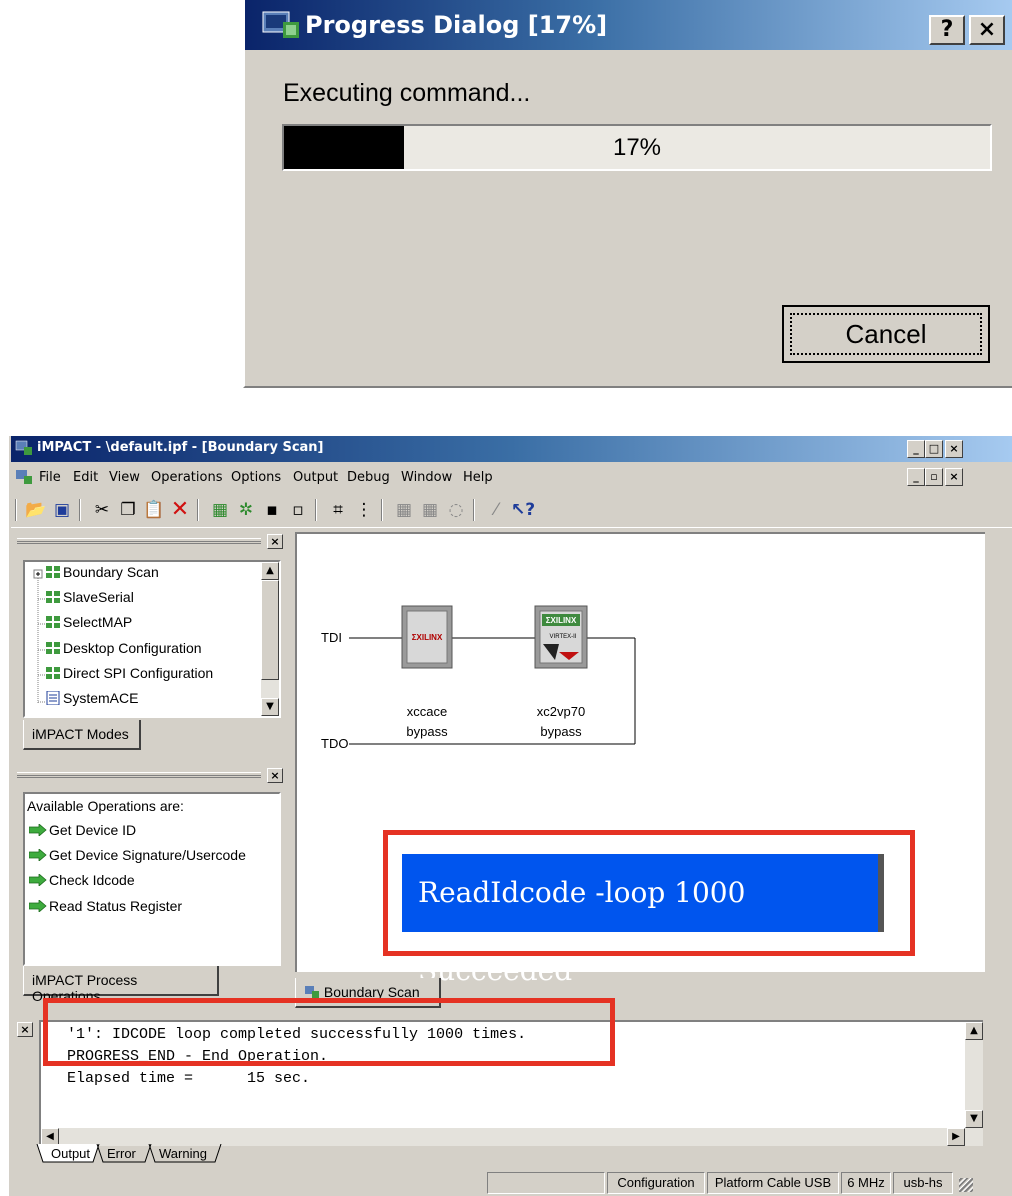 The width and height of the screenshot is (1012, 1196). What do you see at coordinates (628, 25) in the screenshot?
I see `progress-dialog-titlebar: Progress Dialog [17%] ? ×` at bounding box center [628, 25].